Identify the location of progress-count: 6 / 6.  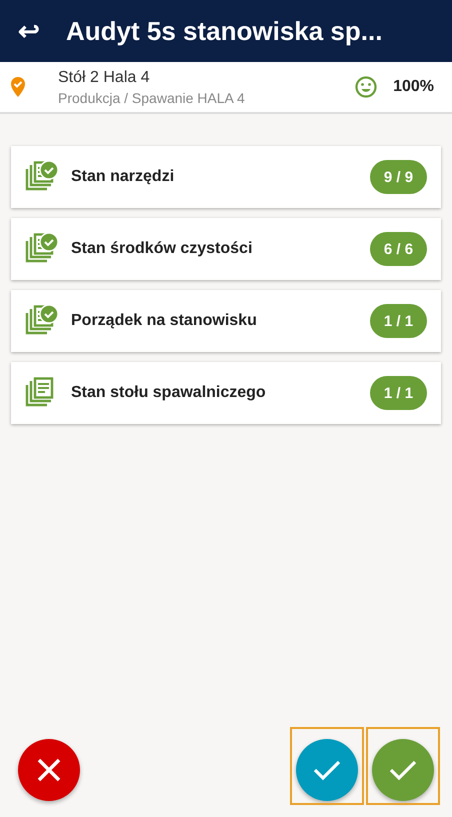
(398, 249).